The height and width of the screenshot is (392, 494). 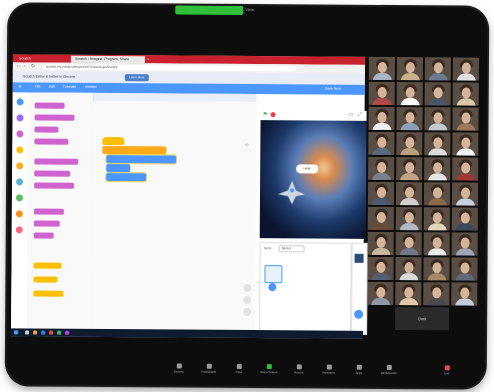 What do you see at coordinates (273, 274) in the screenshot?
I see `sprite-thumbnail` at bounding box center [273, 274].